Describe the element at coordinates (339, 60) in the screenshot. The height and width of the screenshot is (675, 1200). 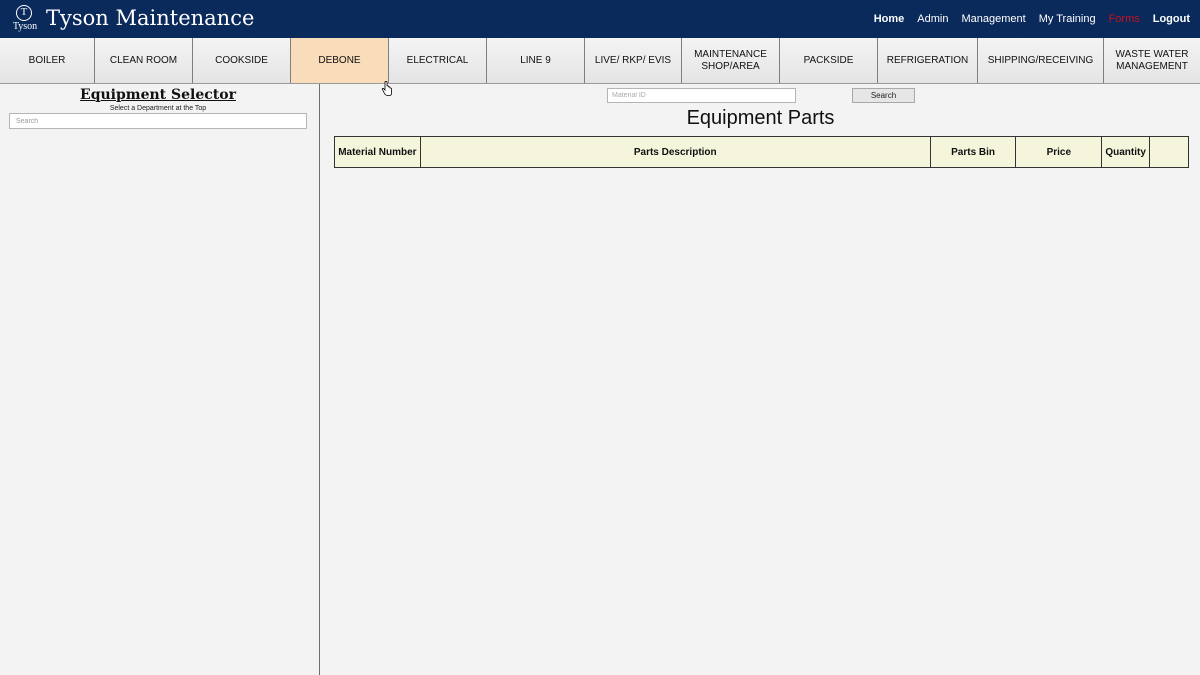
I see `dept-tab-debone: DEBONE` at that location.